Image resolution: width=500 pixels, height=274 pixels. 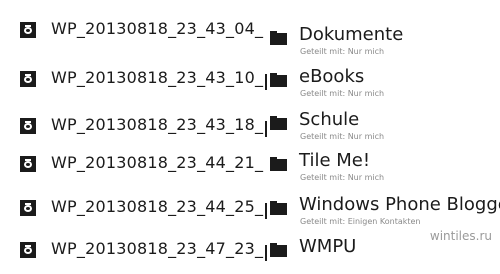 I want to click on file-name: WP_20130818_23_44_21_, so click(x=157, y=162).